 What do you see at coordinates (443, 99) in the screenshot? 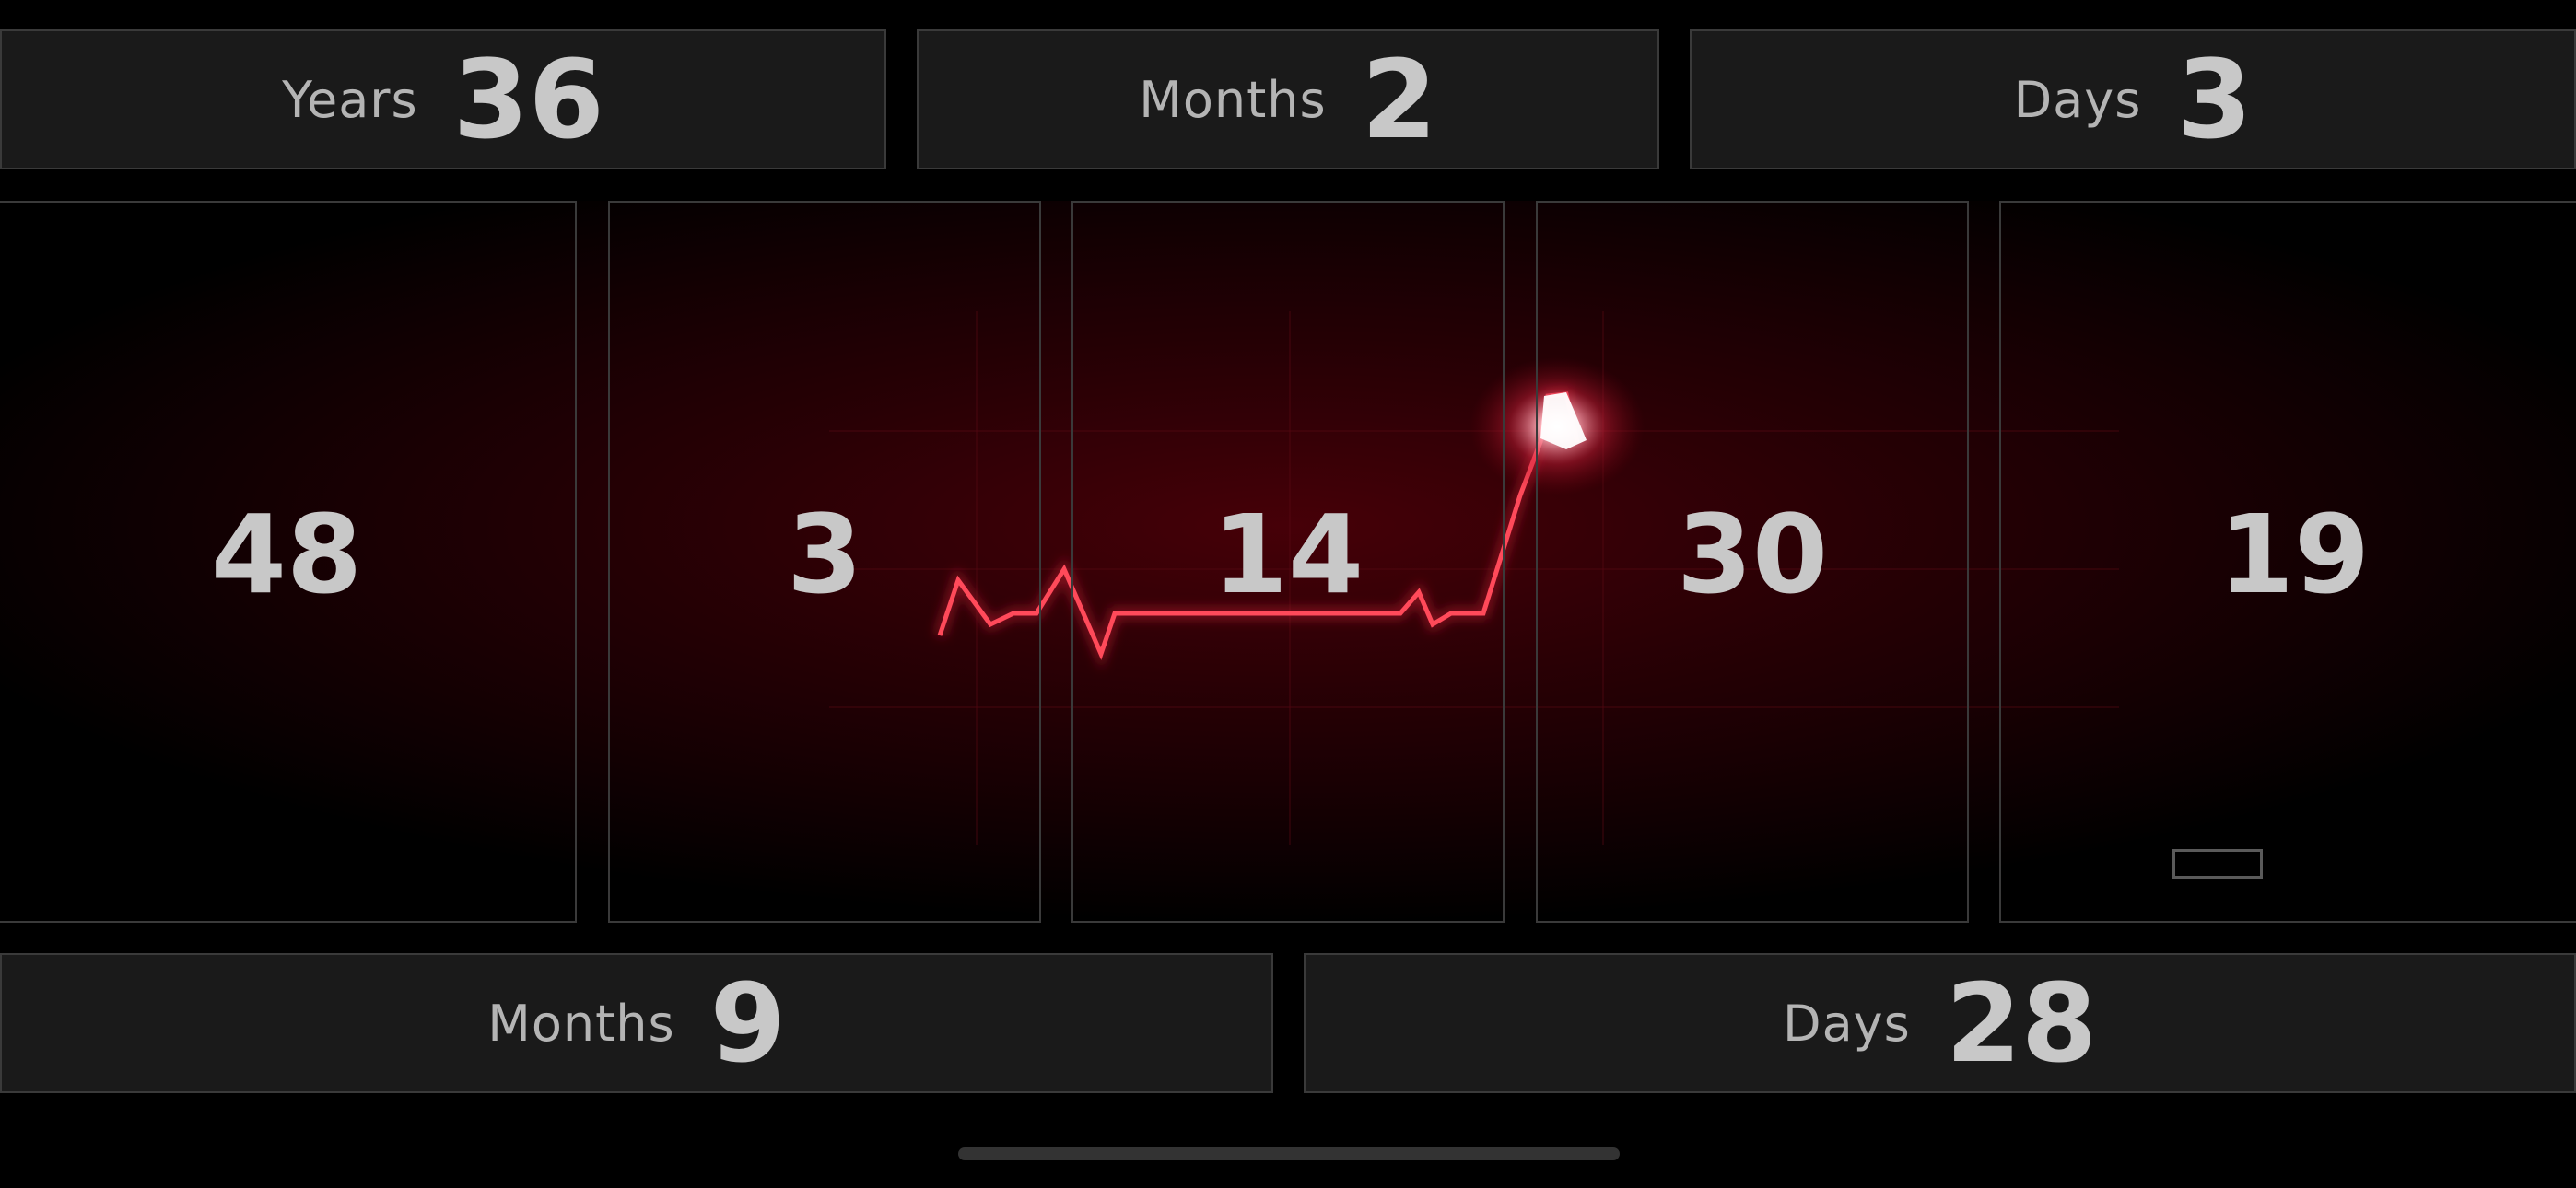
I see `years-stat-box: Years 36` at bounding box center [443, 99].